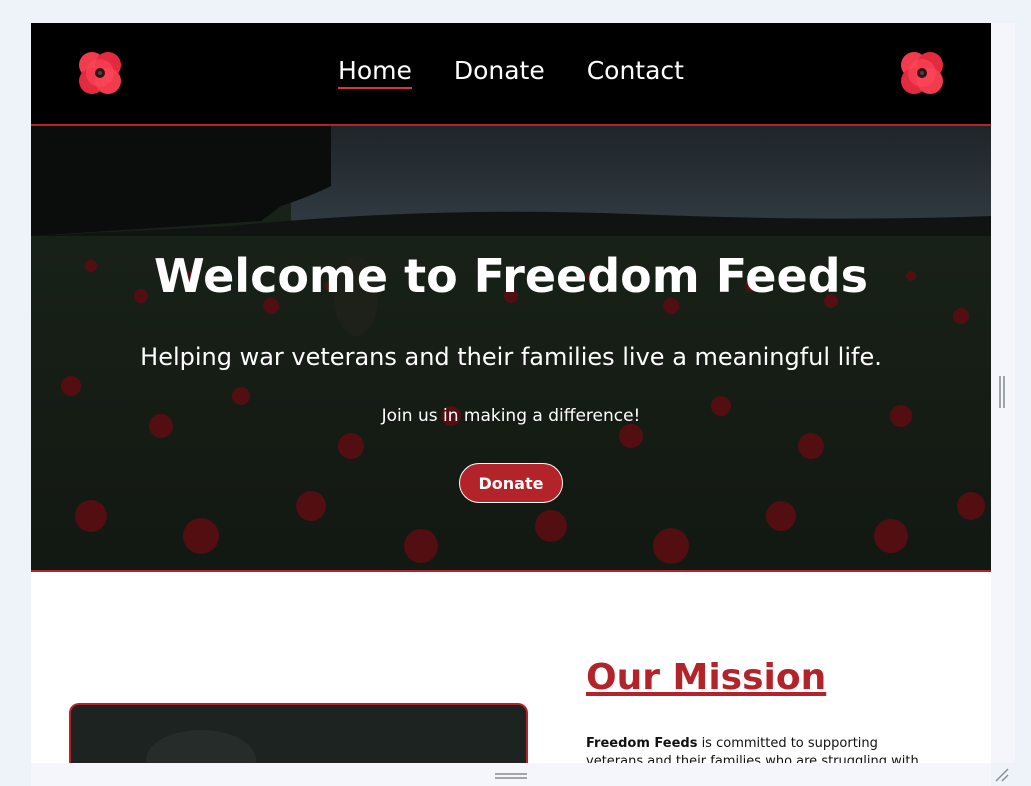 The image size is (1031, 786). Describe the element at coordinates (511, 776) in the screenshot. I see `horizontal-resize-handle` at that location.